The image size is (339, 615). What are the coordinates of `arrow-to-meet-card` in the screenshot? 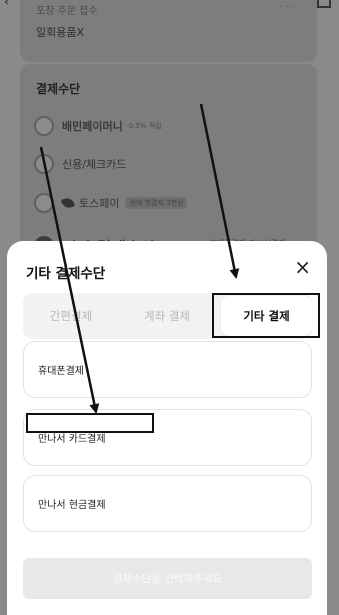 It's located at (69, 280).